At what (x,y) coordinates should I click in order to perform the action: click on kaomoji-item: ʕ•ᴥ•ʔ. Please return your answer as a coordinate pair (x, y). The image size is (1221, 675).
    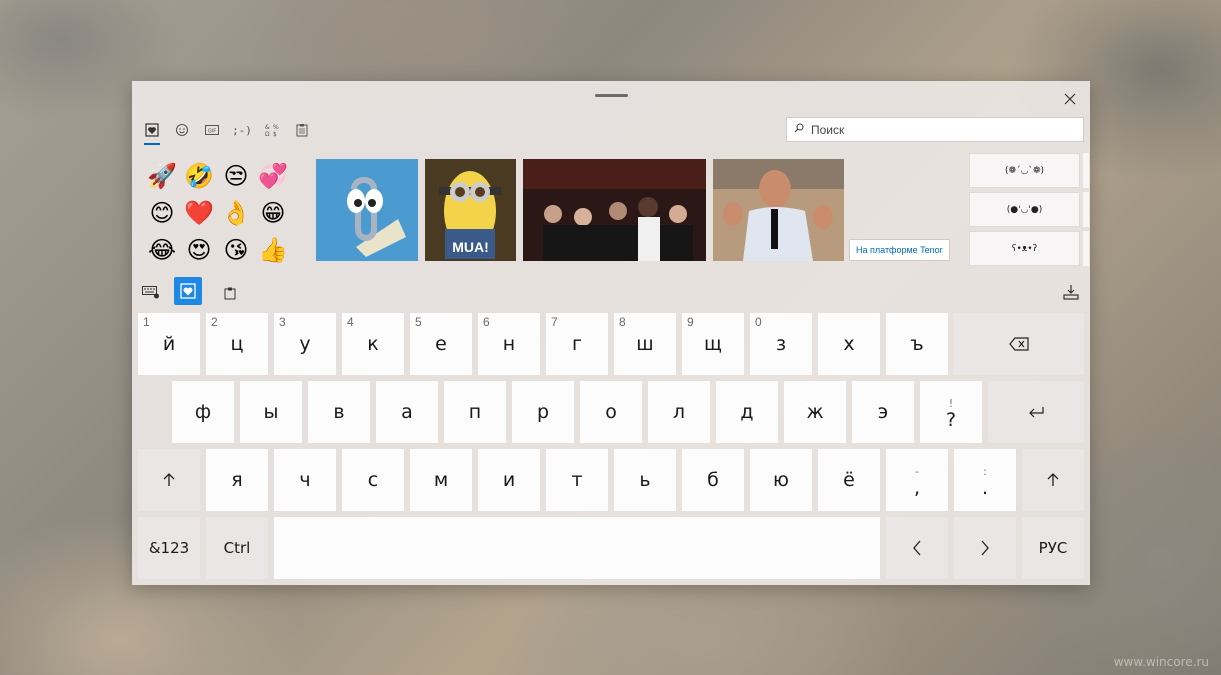
    Looking at the image, I should click on (1024, 248).